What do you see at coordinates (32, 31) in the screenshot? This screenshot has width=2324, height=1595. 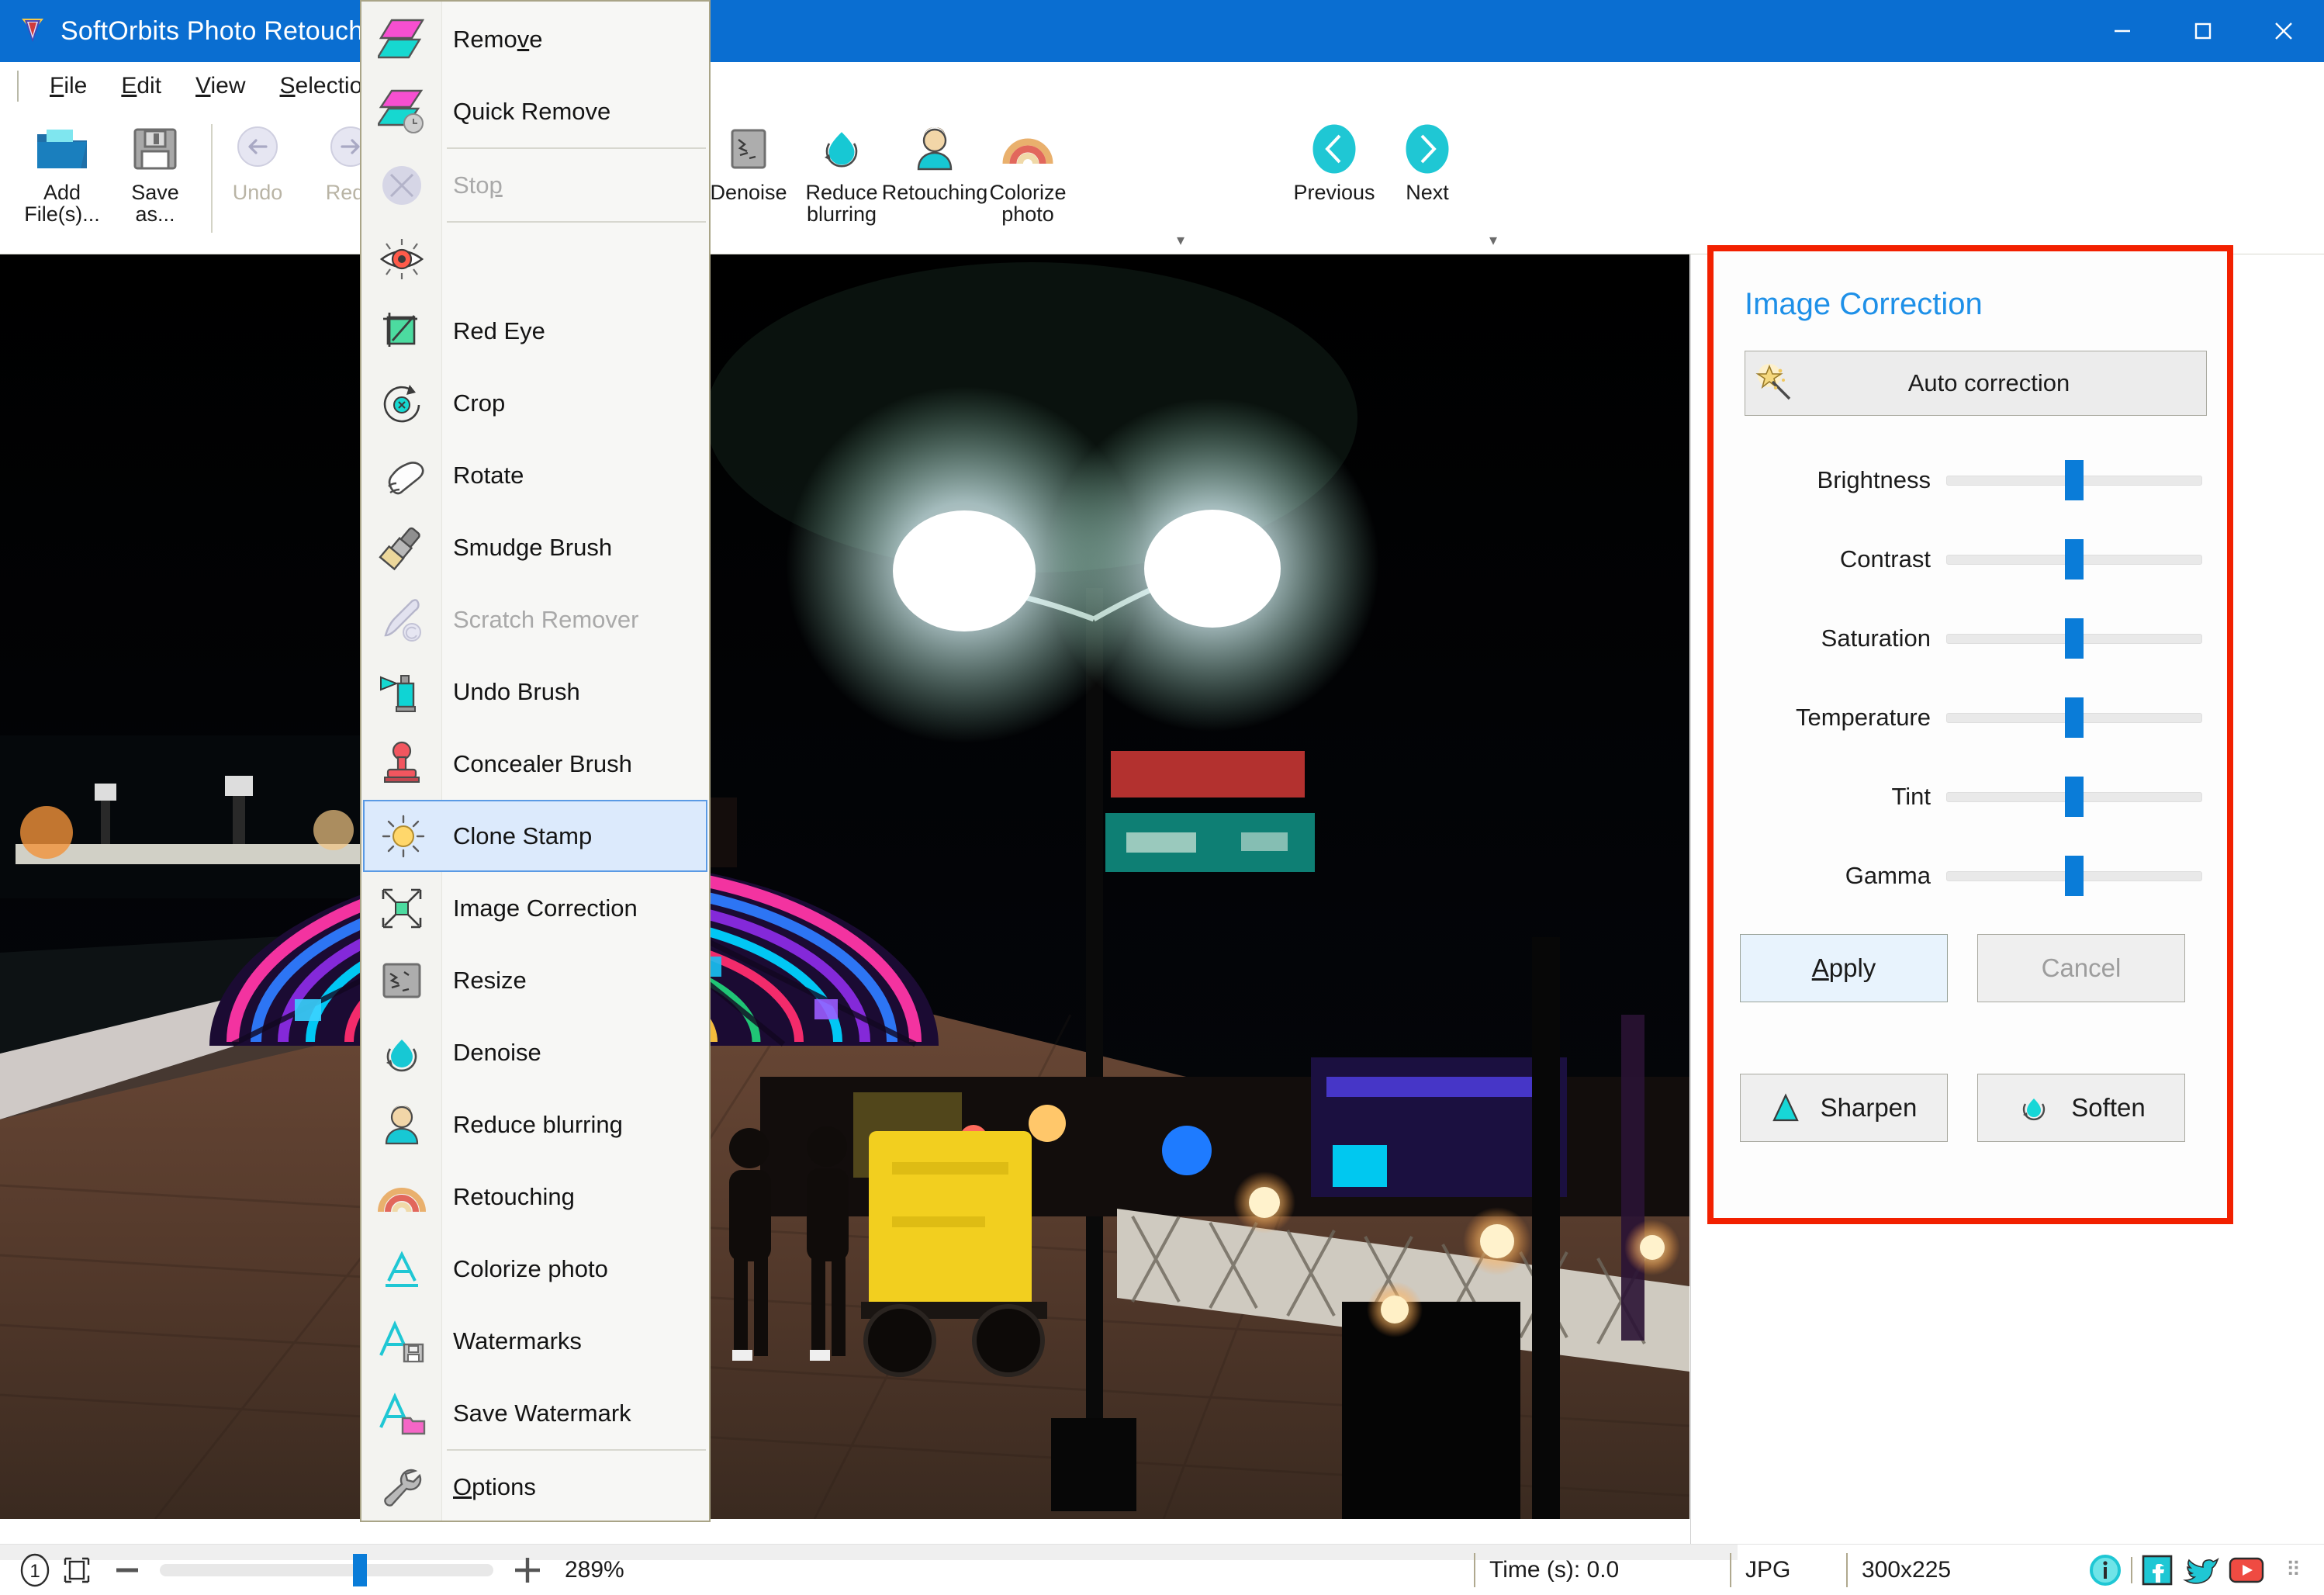 I see `softorbits-logo-icon` at bounding box center [32, 31].